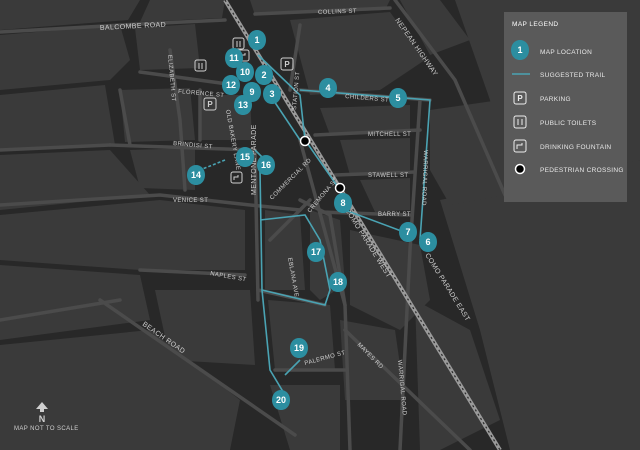 The image size is (640, 450). I want to click on svg-text: 8, so click(342, 203).